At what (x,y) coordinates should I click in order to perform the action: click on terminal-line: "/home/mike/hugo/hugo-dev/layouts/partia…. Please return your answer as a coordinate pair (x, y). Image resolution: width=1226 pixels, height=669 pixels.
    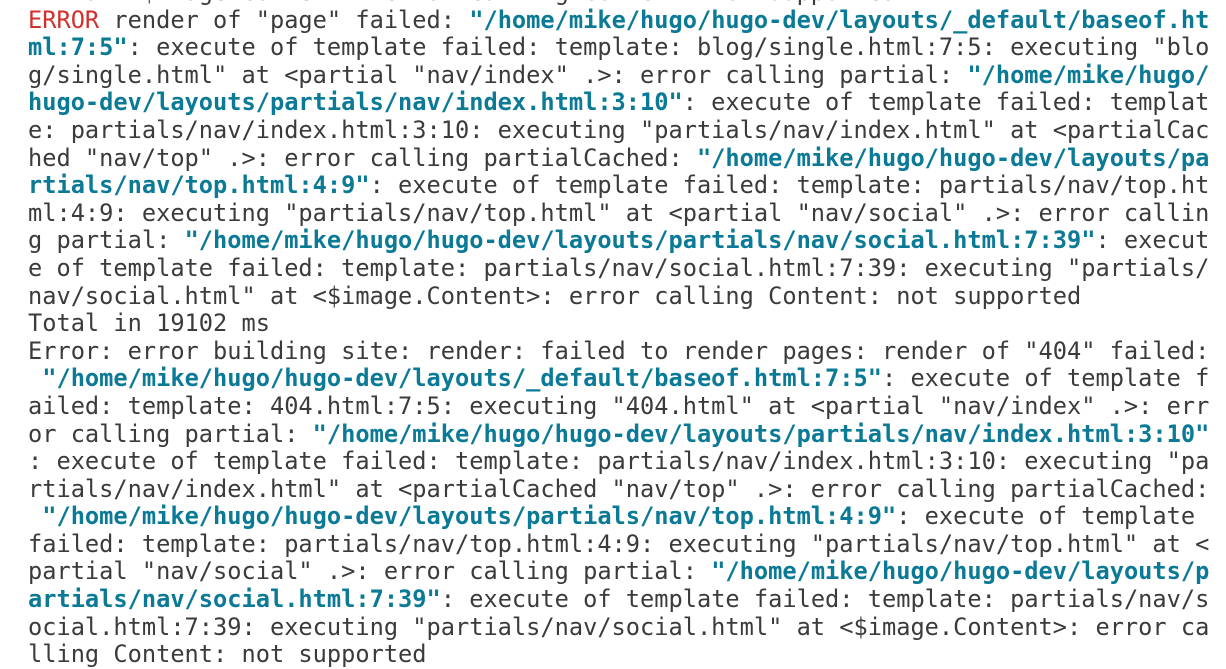
    Looking at the image, I should click on (619, 517).